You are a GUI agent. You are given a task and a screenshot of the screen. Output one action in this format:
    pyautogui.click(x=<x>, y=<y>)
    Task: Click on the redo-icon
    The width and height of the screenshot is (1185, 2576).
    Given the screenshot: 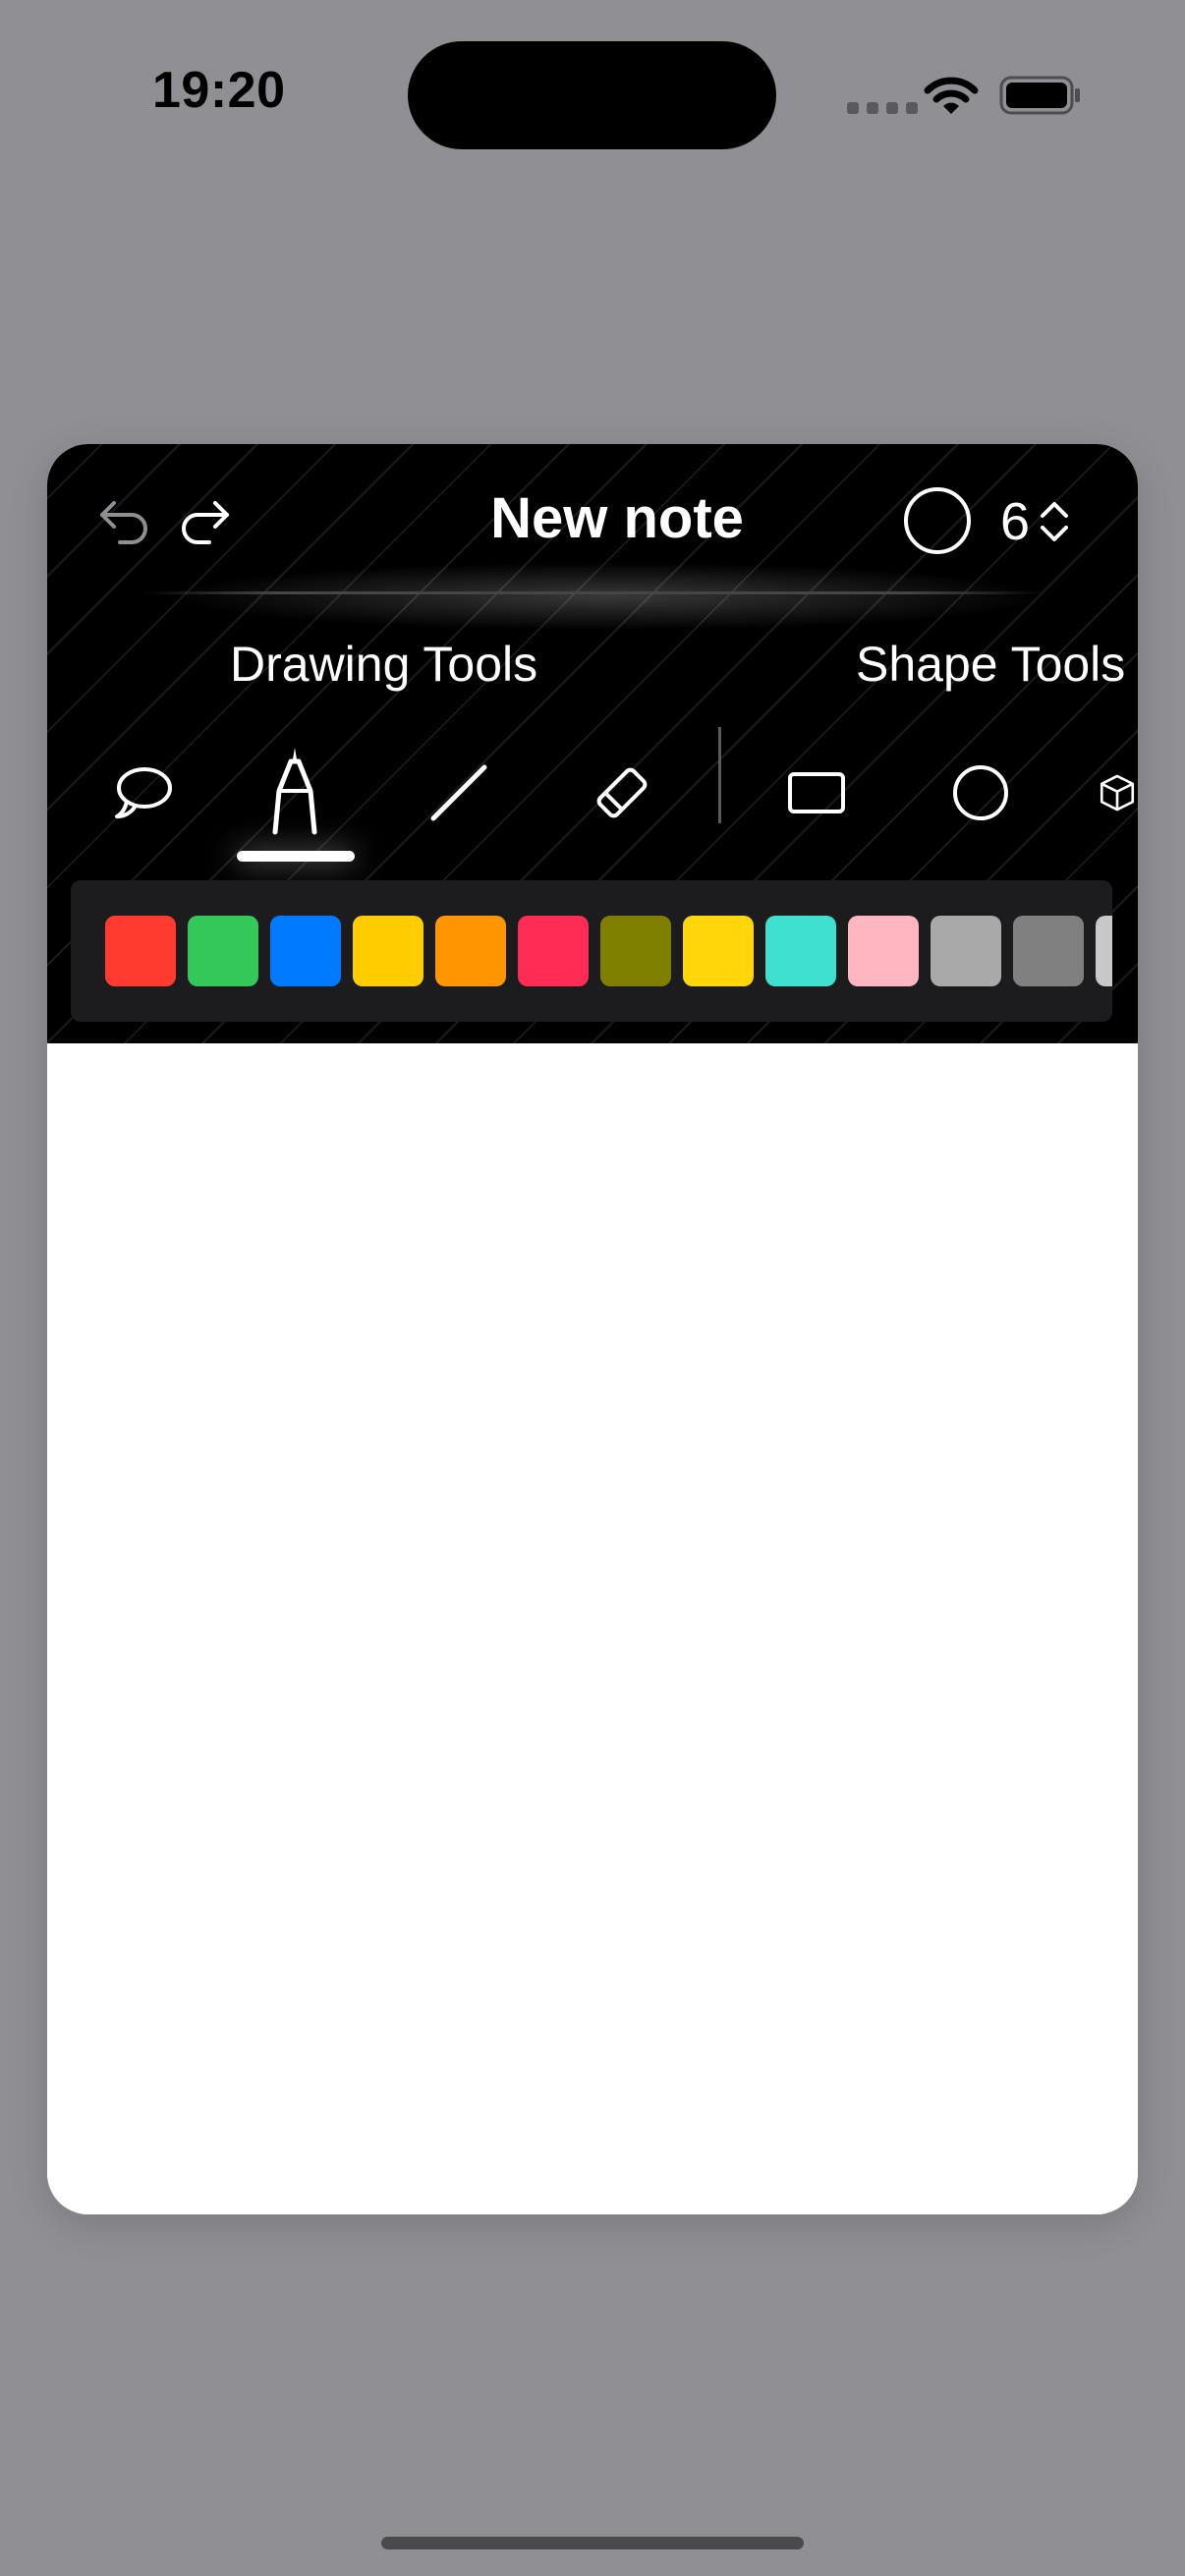 What is the action you would take?
    pyautogui.click(x=206, y=522)
    